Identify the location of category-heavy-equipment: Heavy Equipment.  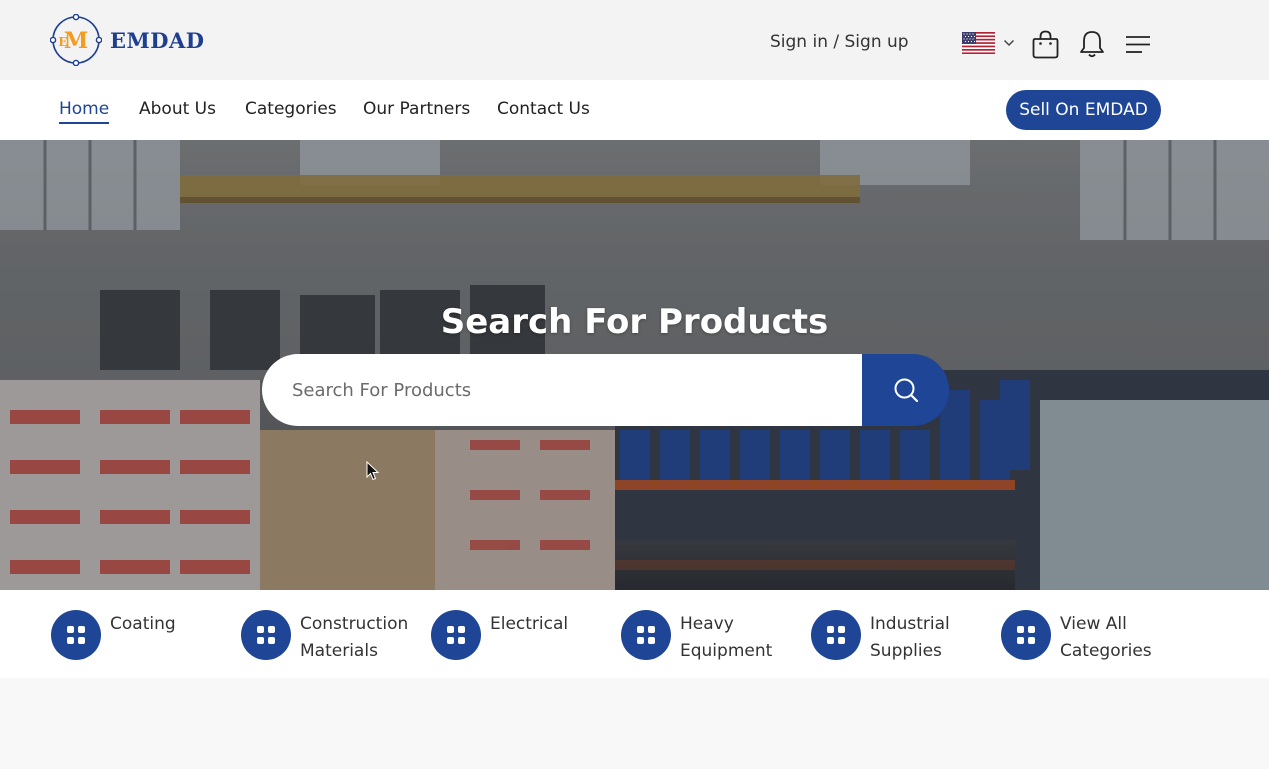
(705, 637).